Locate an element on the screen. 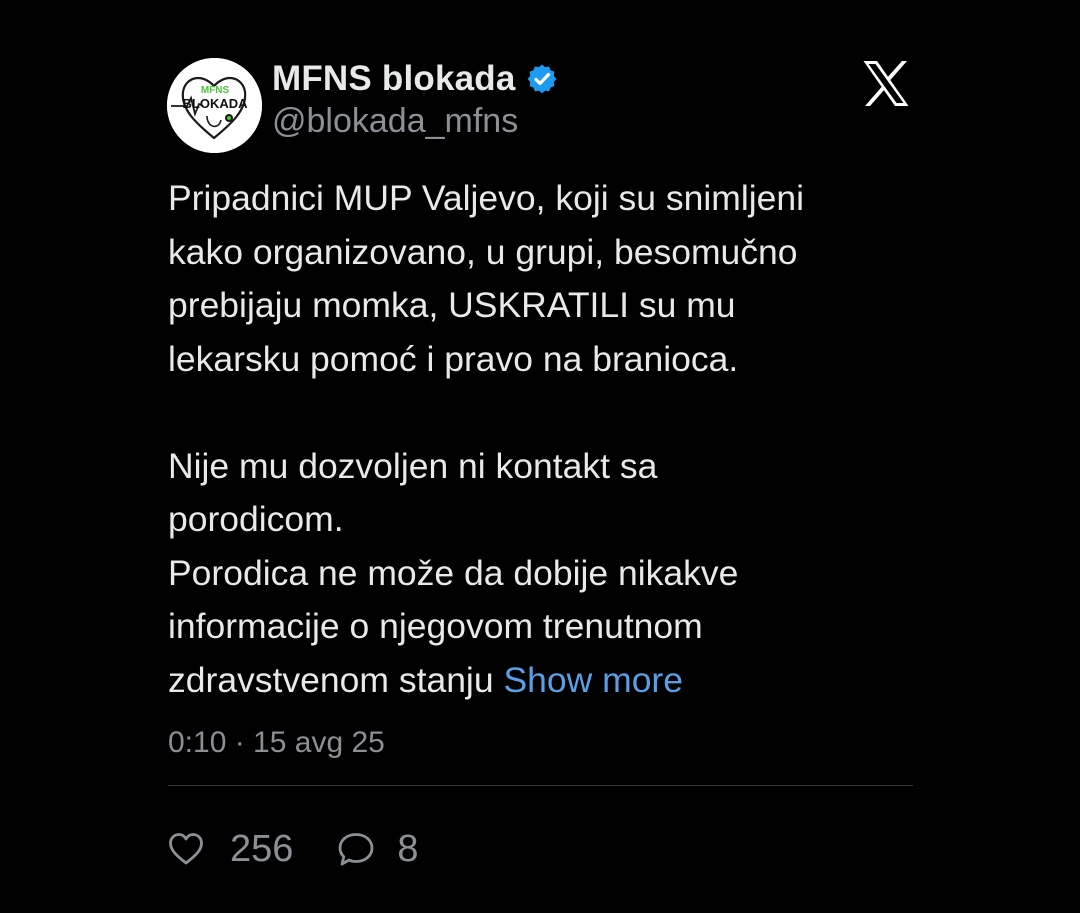 The image size is (1080, 913). tweet-actions: 256 8 is located at coordinates (293, 849).